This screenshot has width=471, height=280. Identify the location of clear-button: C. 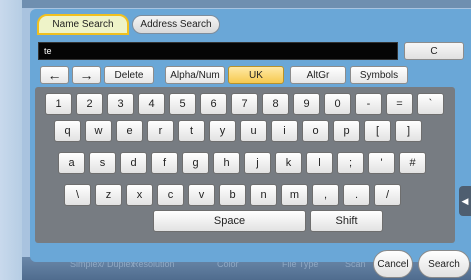
(434, 51).